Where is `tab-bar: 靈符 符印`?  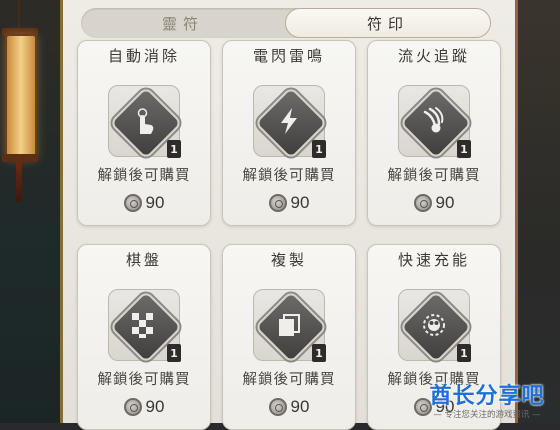
tab-bar: 靈符 符印 is located at coordinates (286, 23).